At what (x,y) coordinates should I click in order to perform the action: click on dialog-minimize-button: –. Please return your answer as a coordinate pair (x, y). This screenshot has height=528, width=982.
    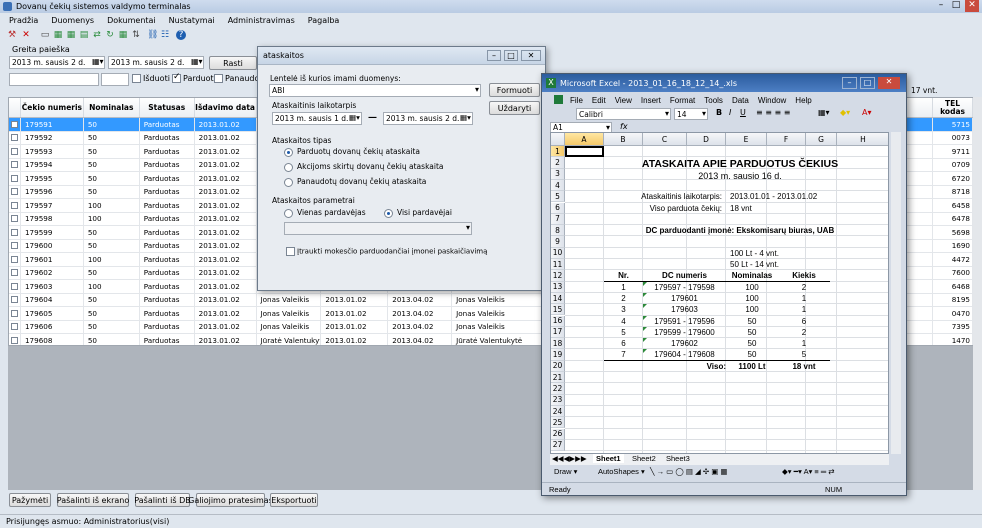
    Looking at the image, I should click on (494, 55).